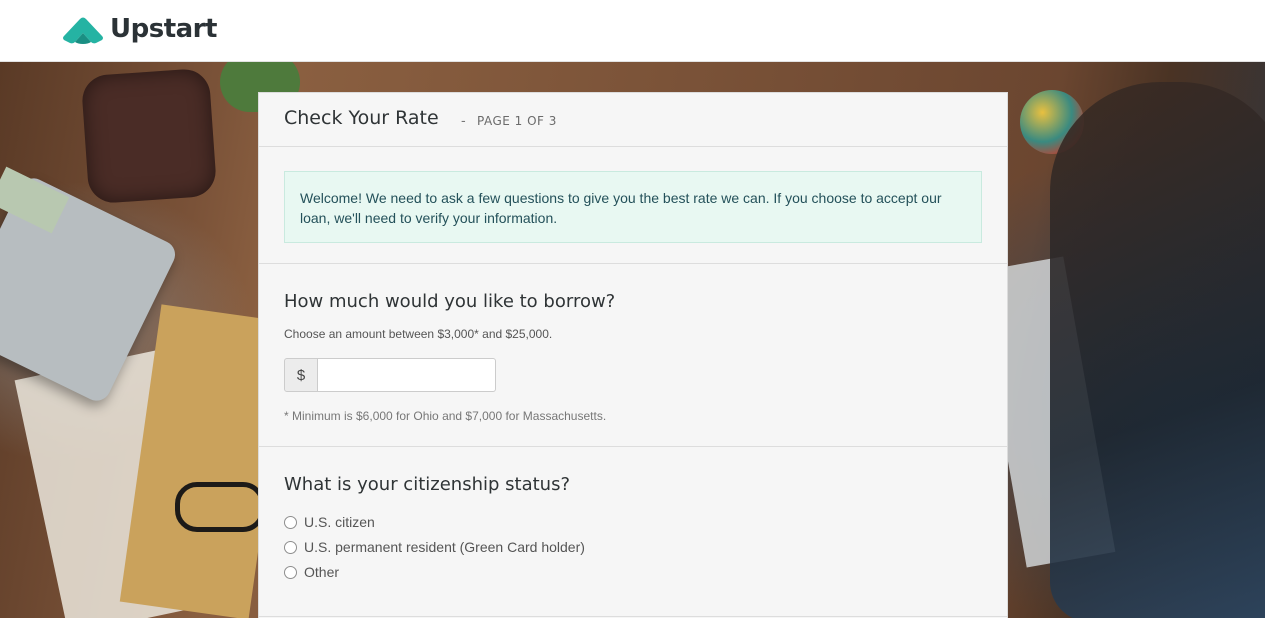 The image size is (1265, 618). I want to click on borrow-amount-question: How much would you like to borrow?, so click(450, 301).